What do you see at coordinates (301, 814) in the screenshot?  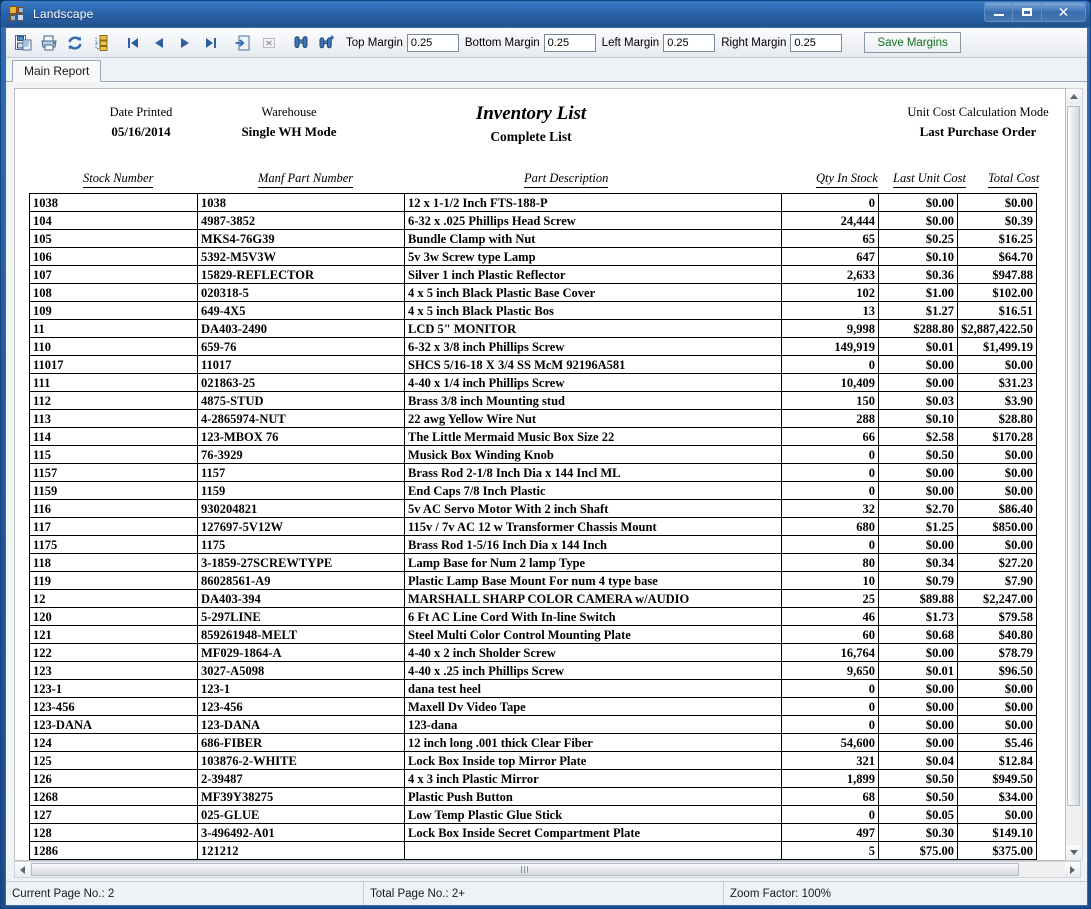 I see `cell-manf-part-number: 025-GLUE` at bounding box center [301, 814].